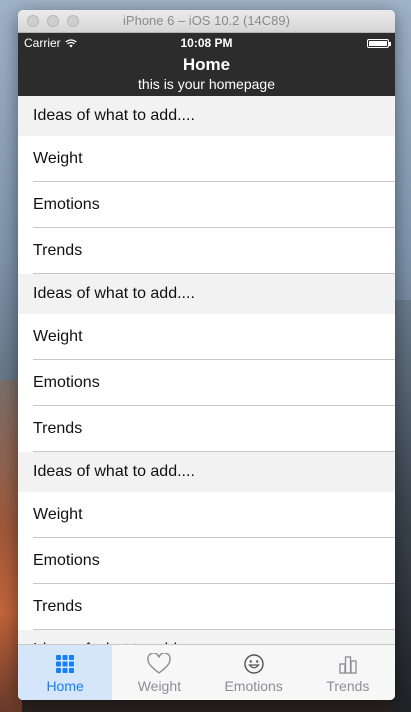  Describe the element at coordinates (33, 21) in the screenshot. I see `close-window-button` at that location.